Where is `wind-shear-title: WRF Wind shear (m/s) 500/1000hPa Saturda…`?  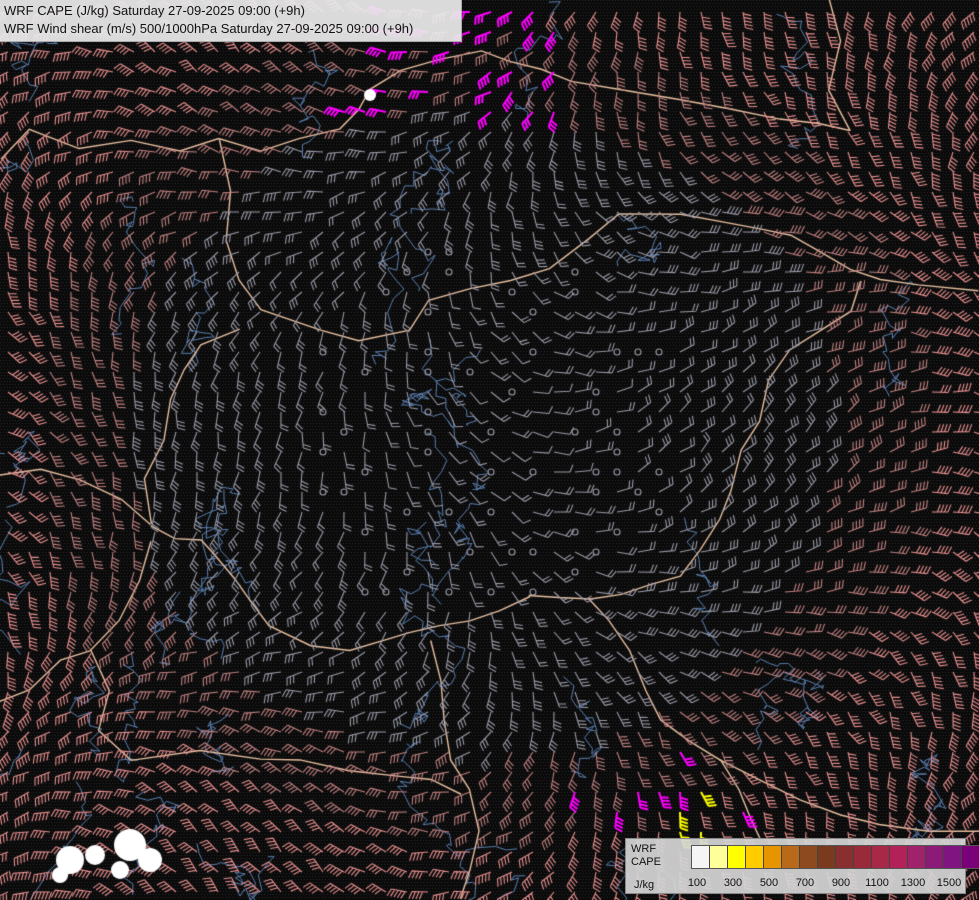 wind-shear-title: WRF Wind shear (m/s) 500/1000hPa Saturda… is located at coordinates (209, 28).